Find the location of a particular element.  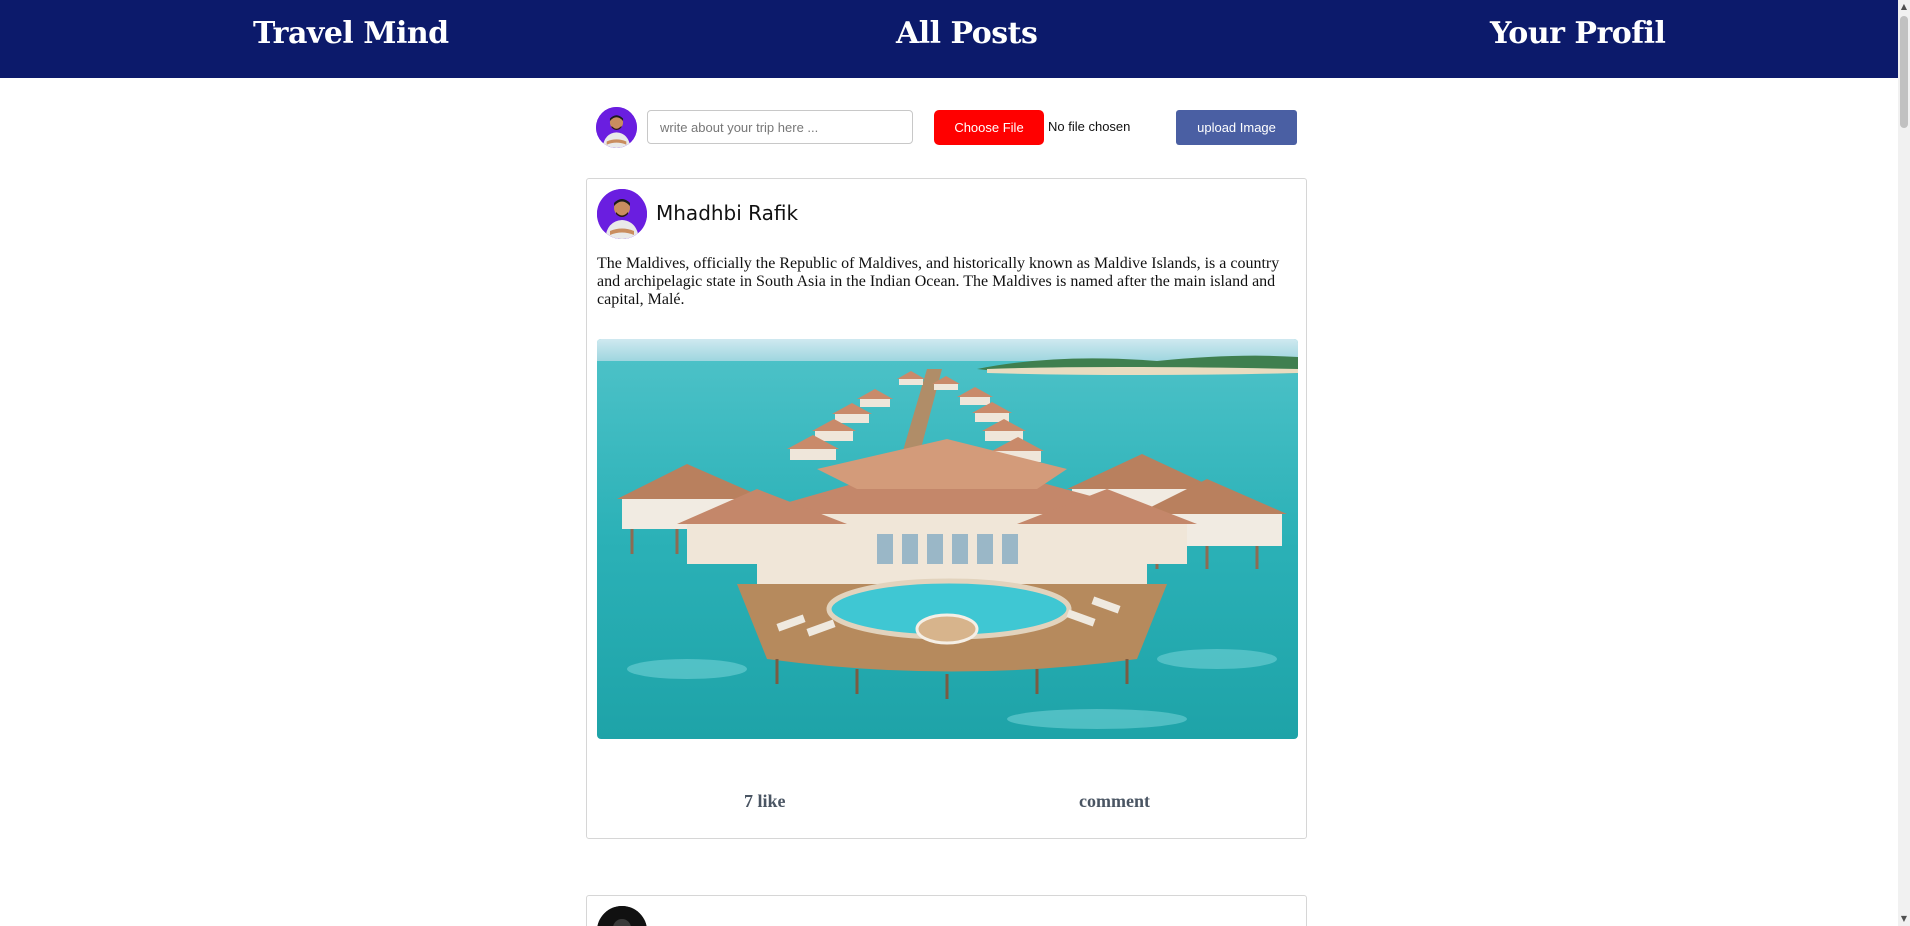

navbar: Travel Mind All Posts Your Profil is located at coordinates (949, 39).